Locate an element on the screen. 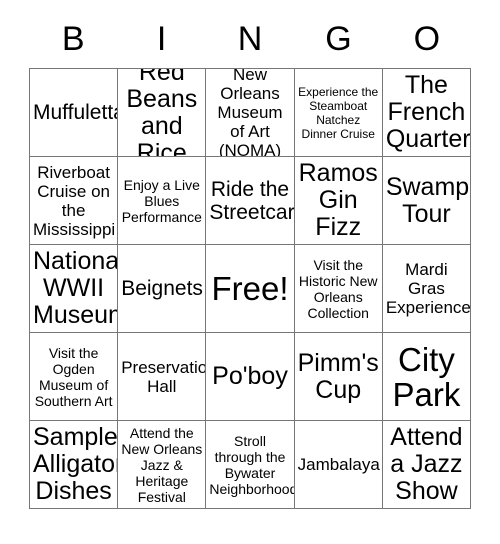 The width and height of the screenshot is (500, 544). bingo-cell-label: Red Beans and Rice is located at coordinates (162, 113).